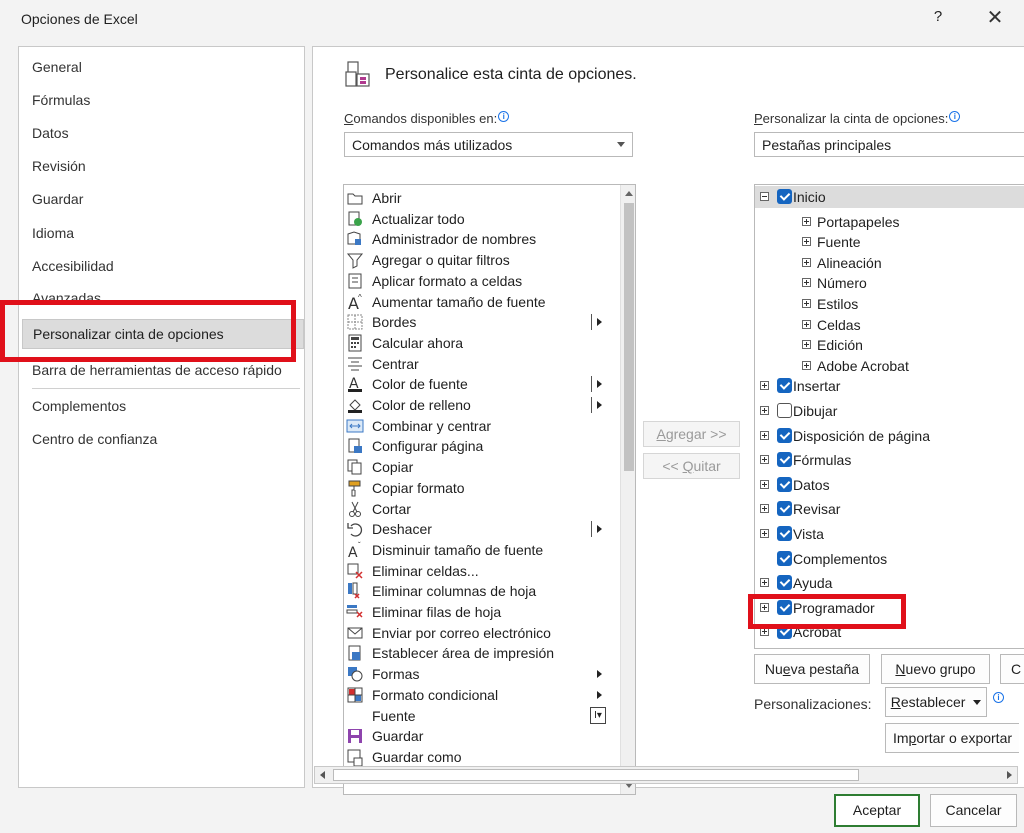  I want to click on nav-item-centro-confianza: Centro de confianza, so click(94, 439).